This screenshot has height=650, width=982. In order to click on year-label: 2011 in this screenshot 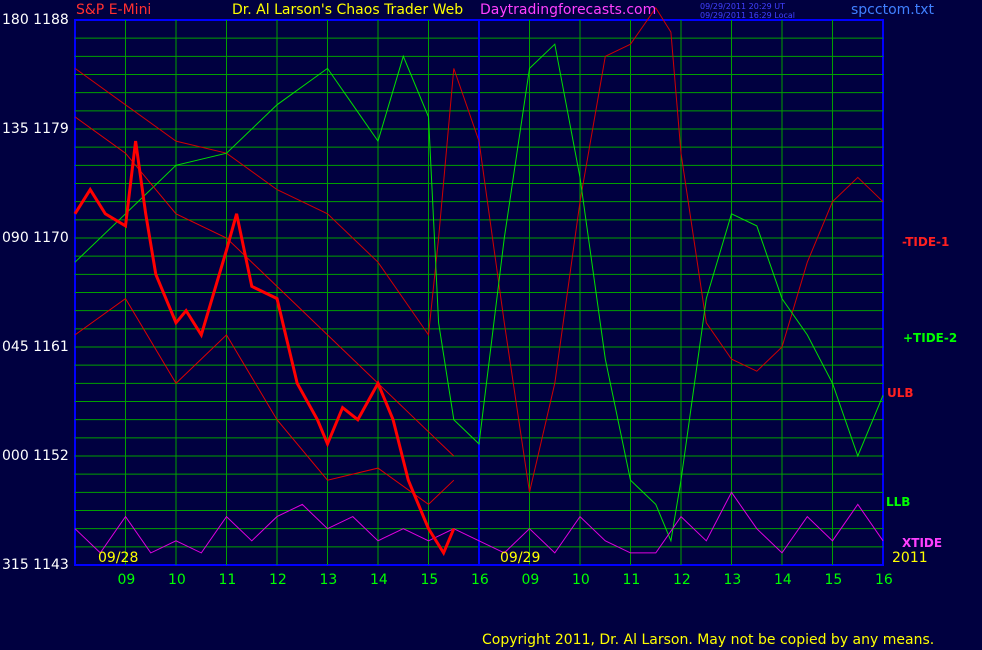, I will do `click(910, 558)`.